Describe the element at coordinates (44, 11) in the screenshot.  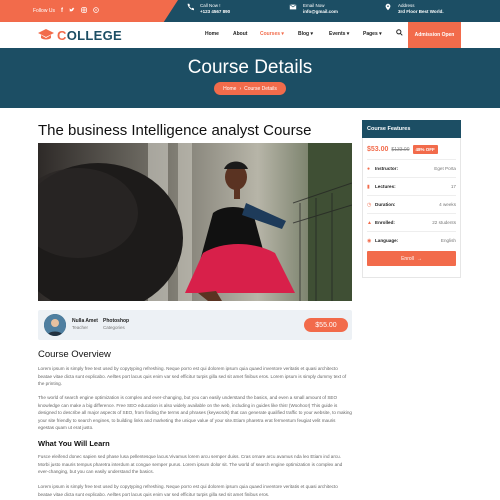
I see `follow-label: Follow Us` at that location.